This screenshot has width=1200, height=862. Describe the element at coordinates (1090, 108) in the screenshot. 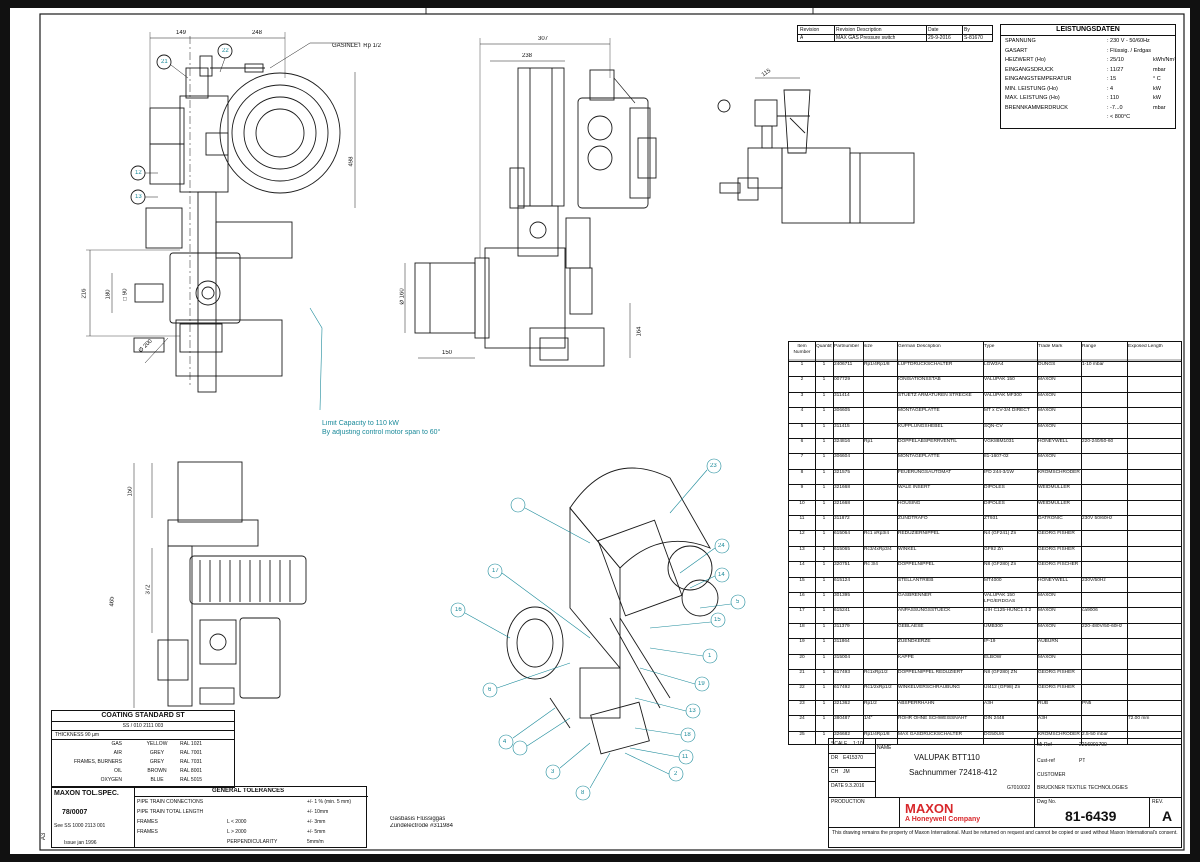

I see `performance-data-row: BRENNKAMMERDRUCK: -7...0 mbar` at that location.